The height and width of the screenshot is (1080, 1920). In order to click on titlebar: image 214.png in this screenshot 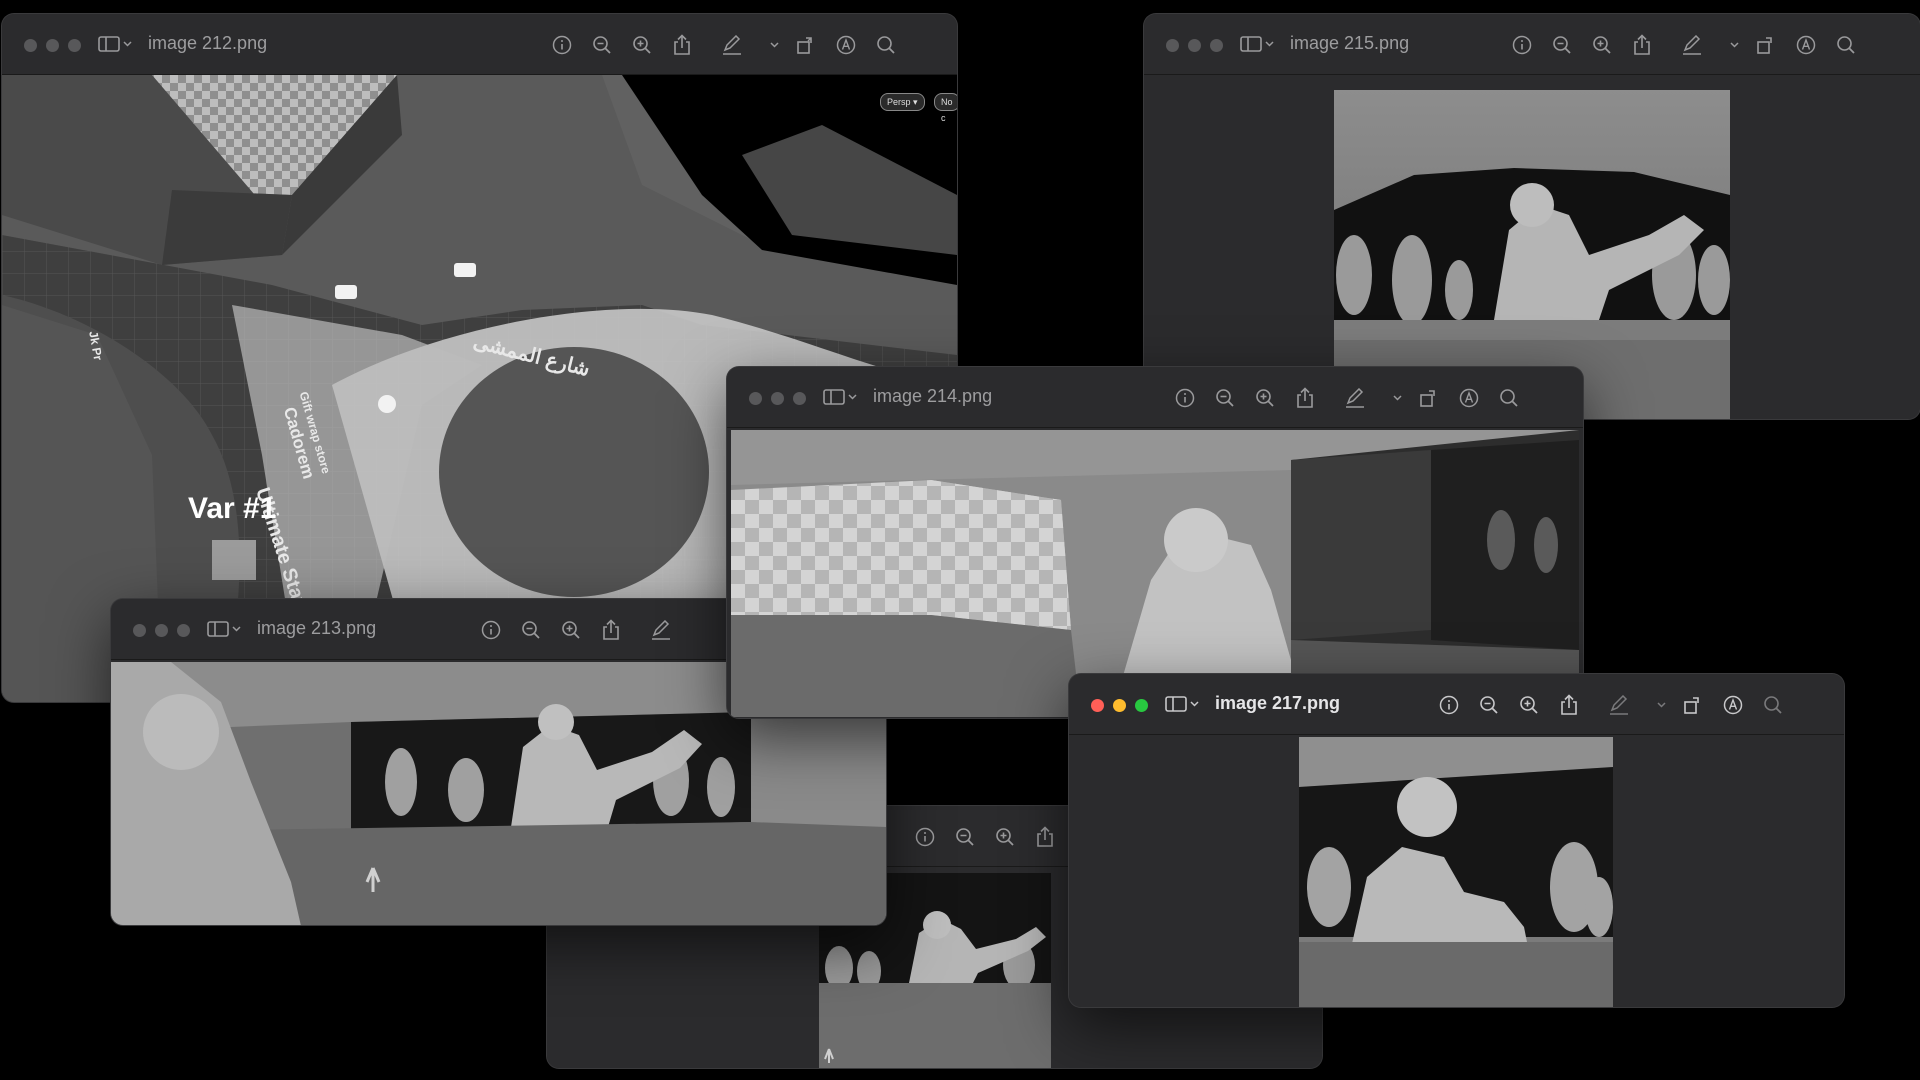, I will do `click(1155, 397)`.